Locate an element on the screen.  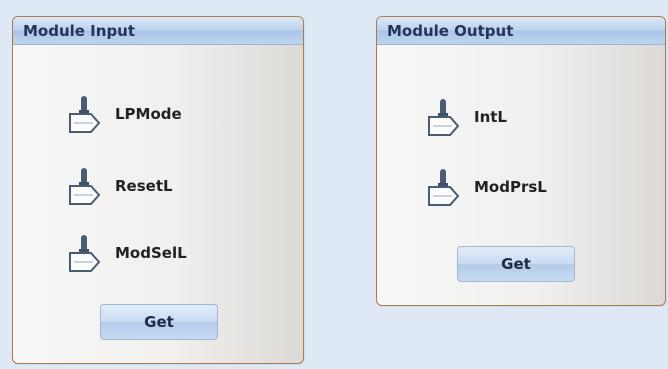
signal-lpmode: LPMode is located at coordinates (124, 114).